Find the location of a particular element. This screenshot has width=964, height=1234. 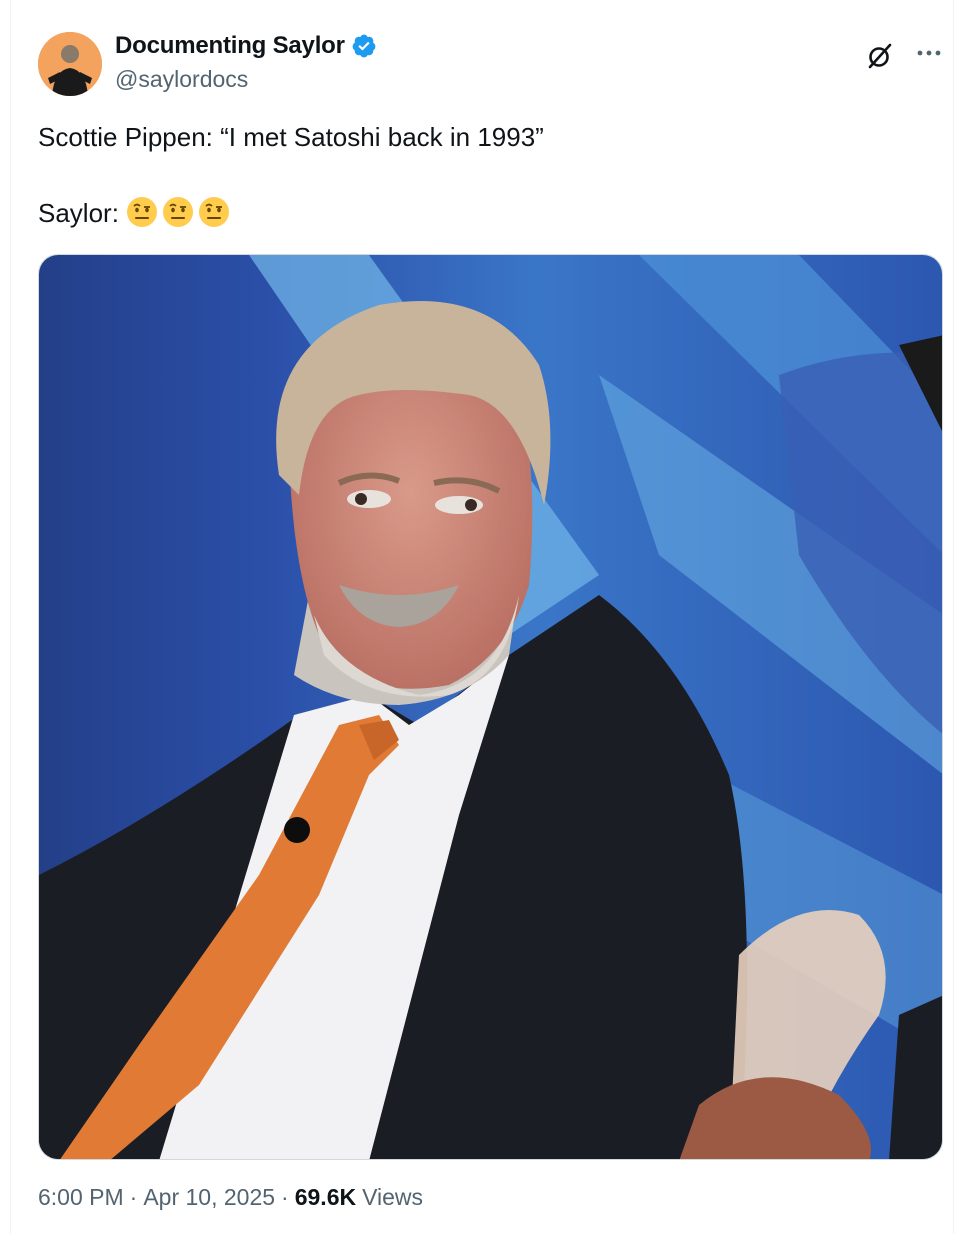

tweet-text-saylor-label: Saylor: is located at coordinates (82, 213).